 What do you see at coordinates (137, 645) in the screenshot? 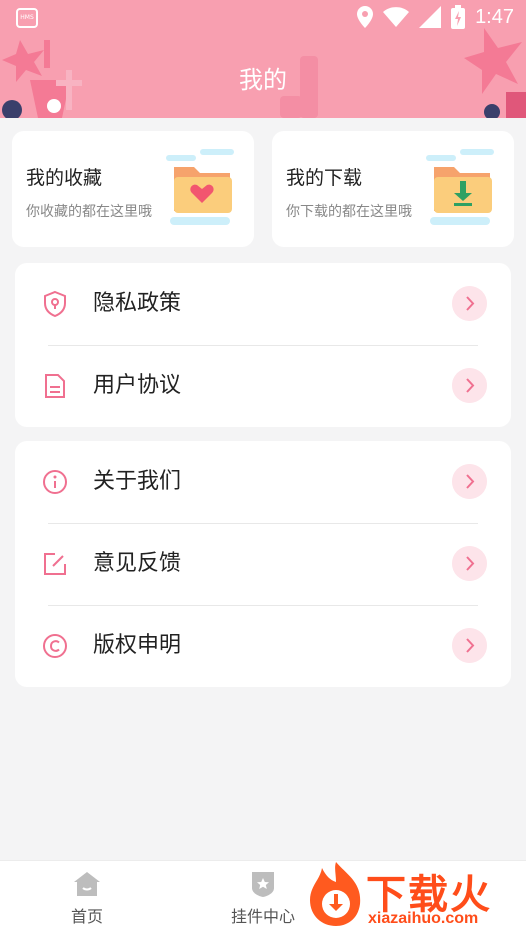
I see `menu-item-label: 版权申明` at bounding box center [137, 645].